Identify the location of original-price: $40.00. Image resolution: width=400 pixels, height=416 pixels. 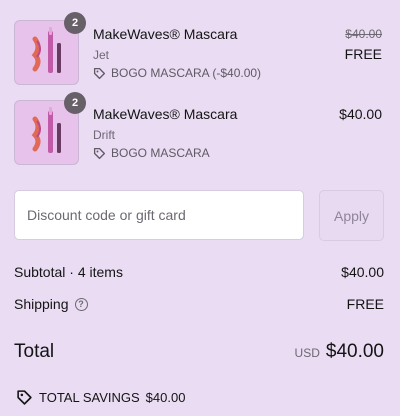
(363, 34).